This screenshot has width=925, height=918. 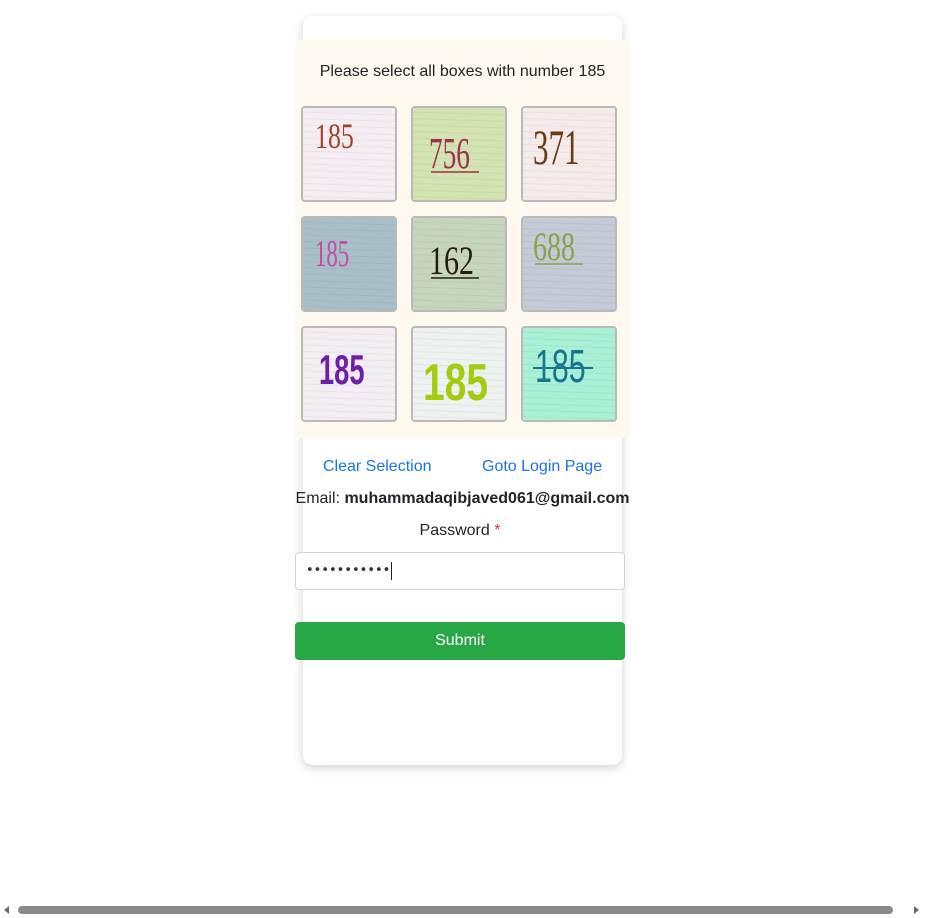 I want to click on captcha-number: 688, so click(x=554, y=247).